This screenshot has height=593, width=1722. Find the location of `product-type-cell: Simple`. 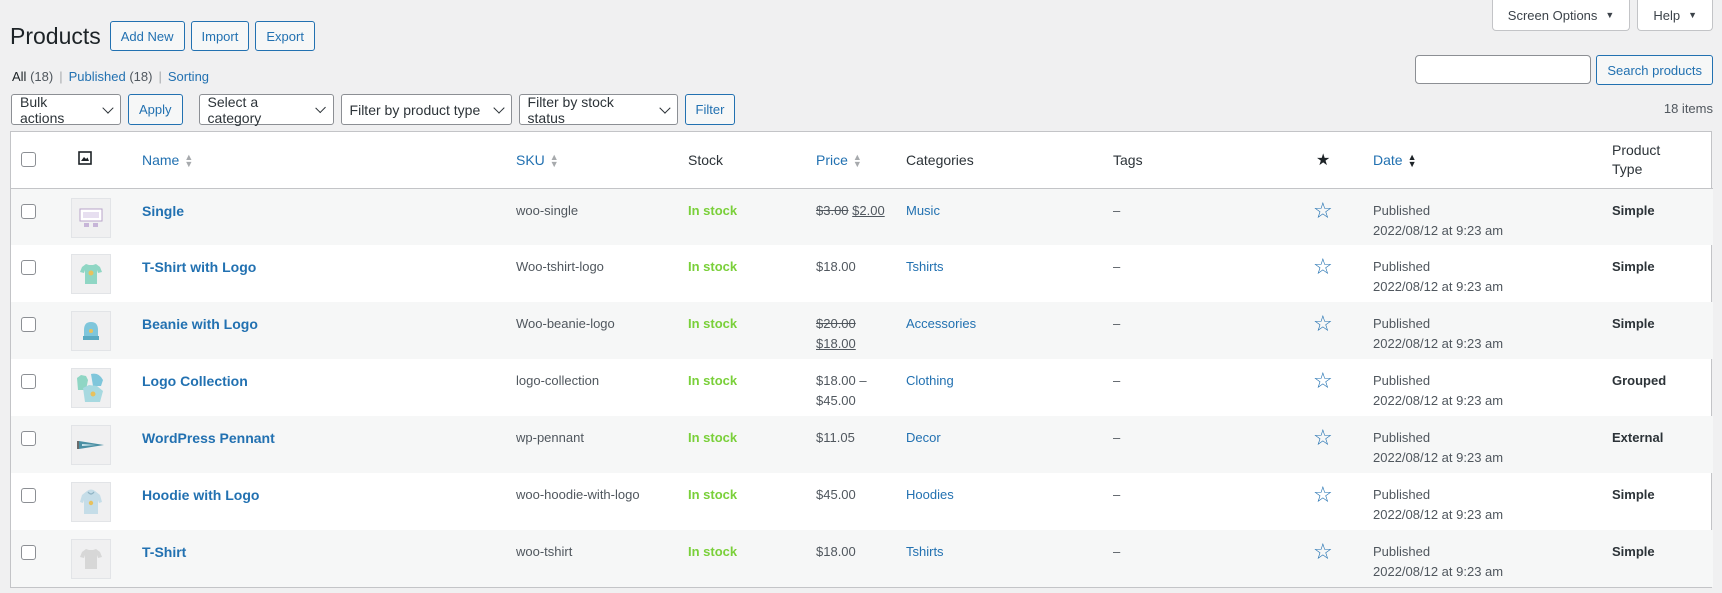

product-type-cell: Simple is located at coordinates (1633, 551).